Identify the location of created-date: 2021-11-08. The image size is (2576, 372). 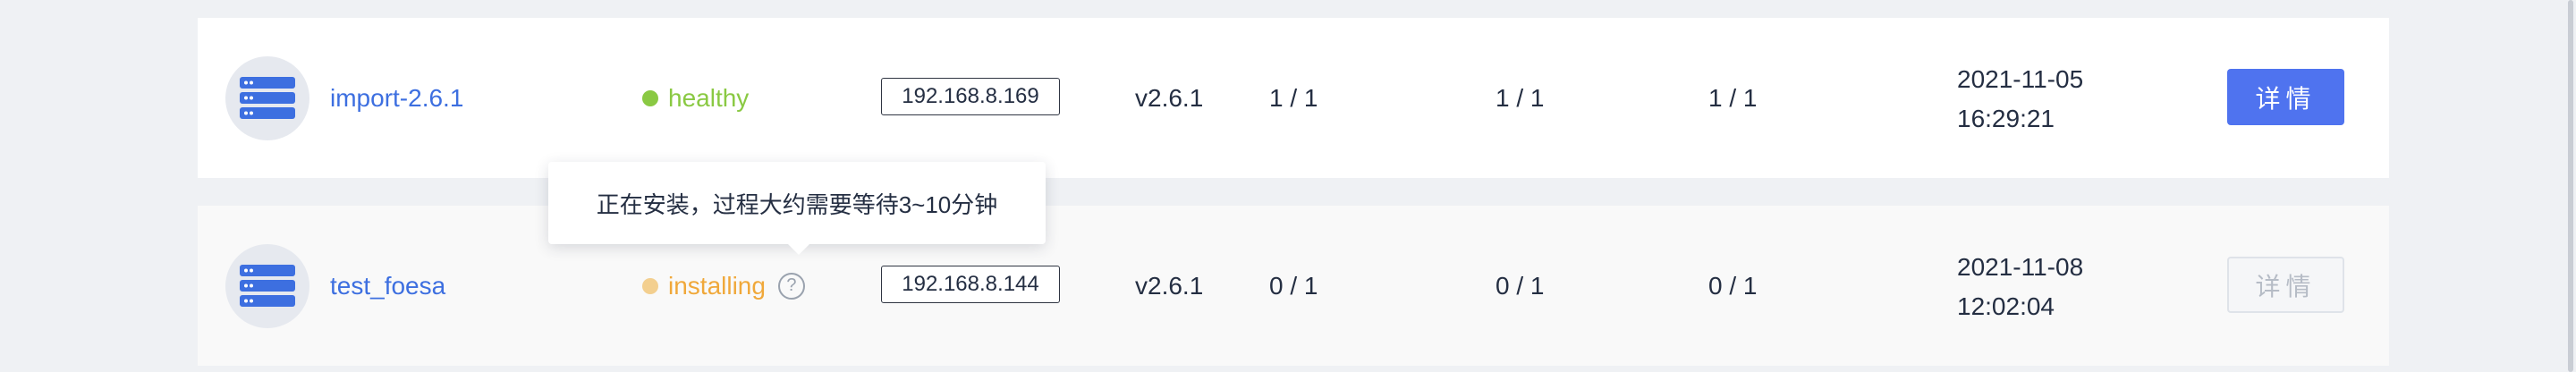
(2020, 267).